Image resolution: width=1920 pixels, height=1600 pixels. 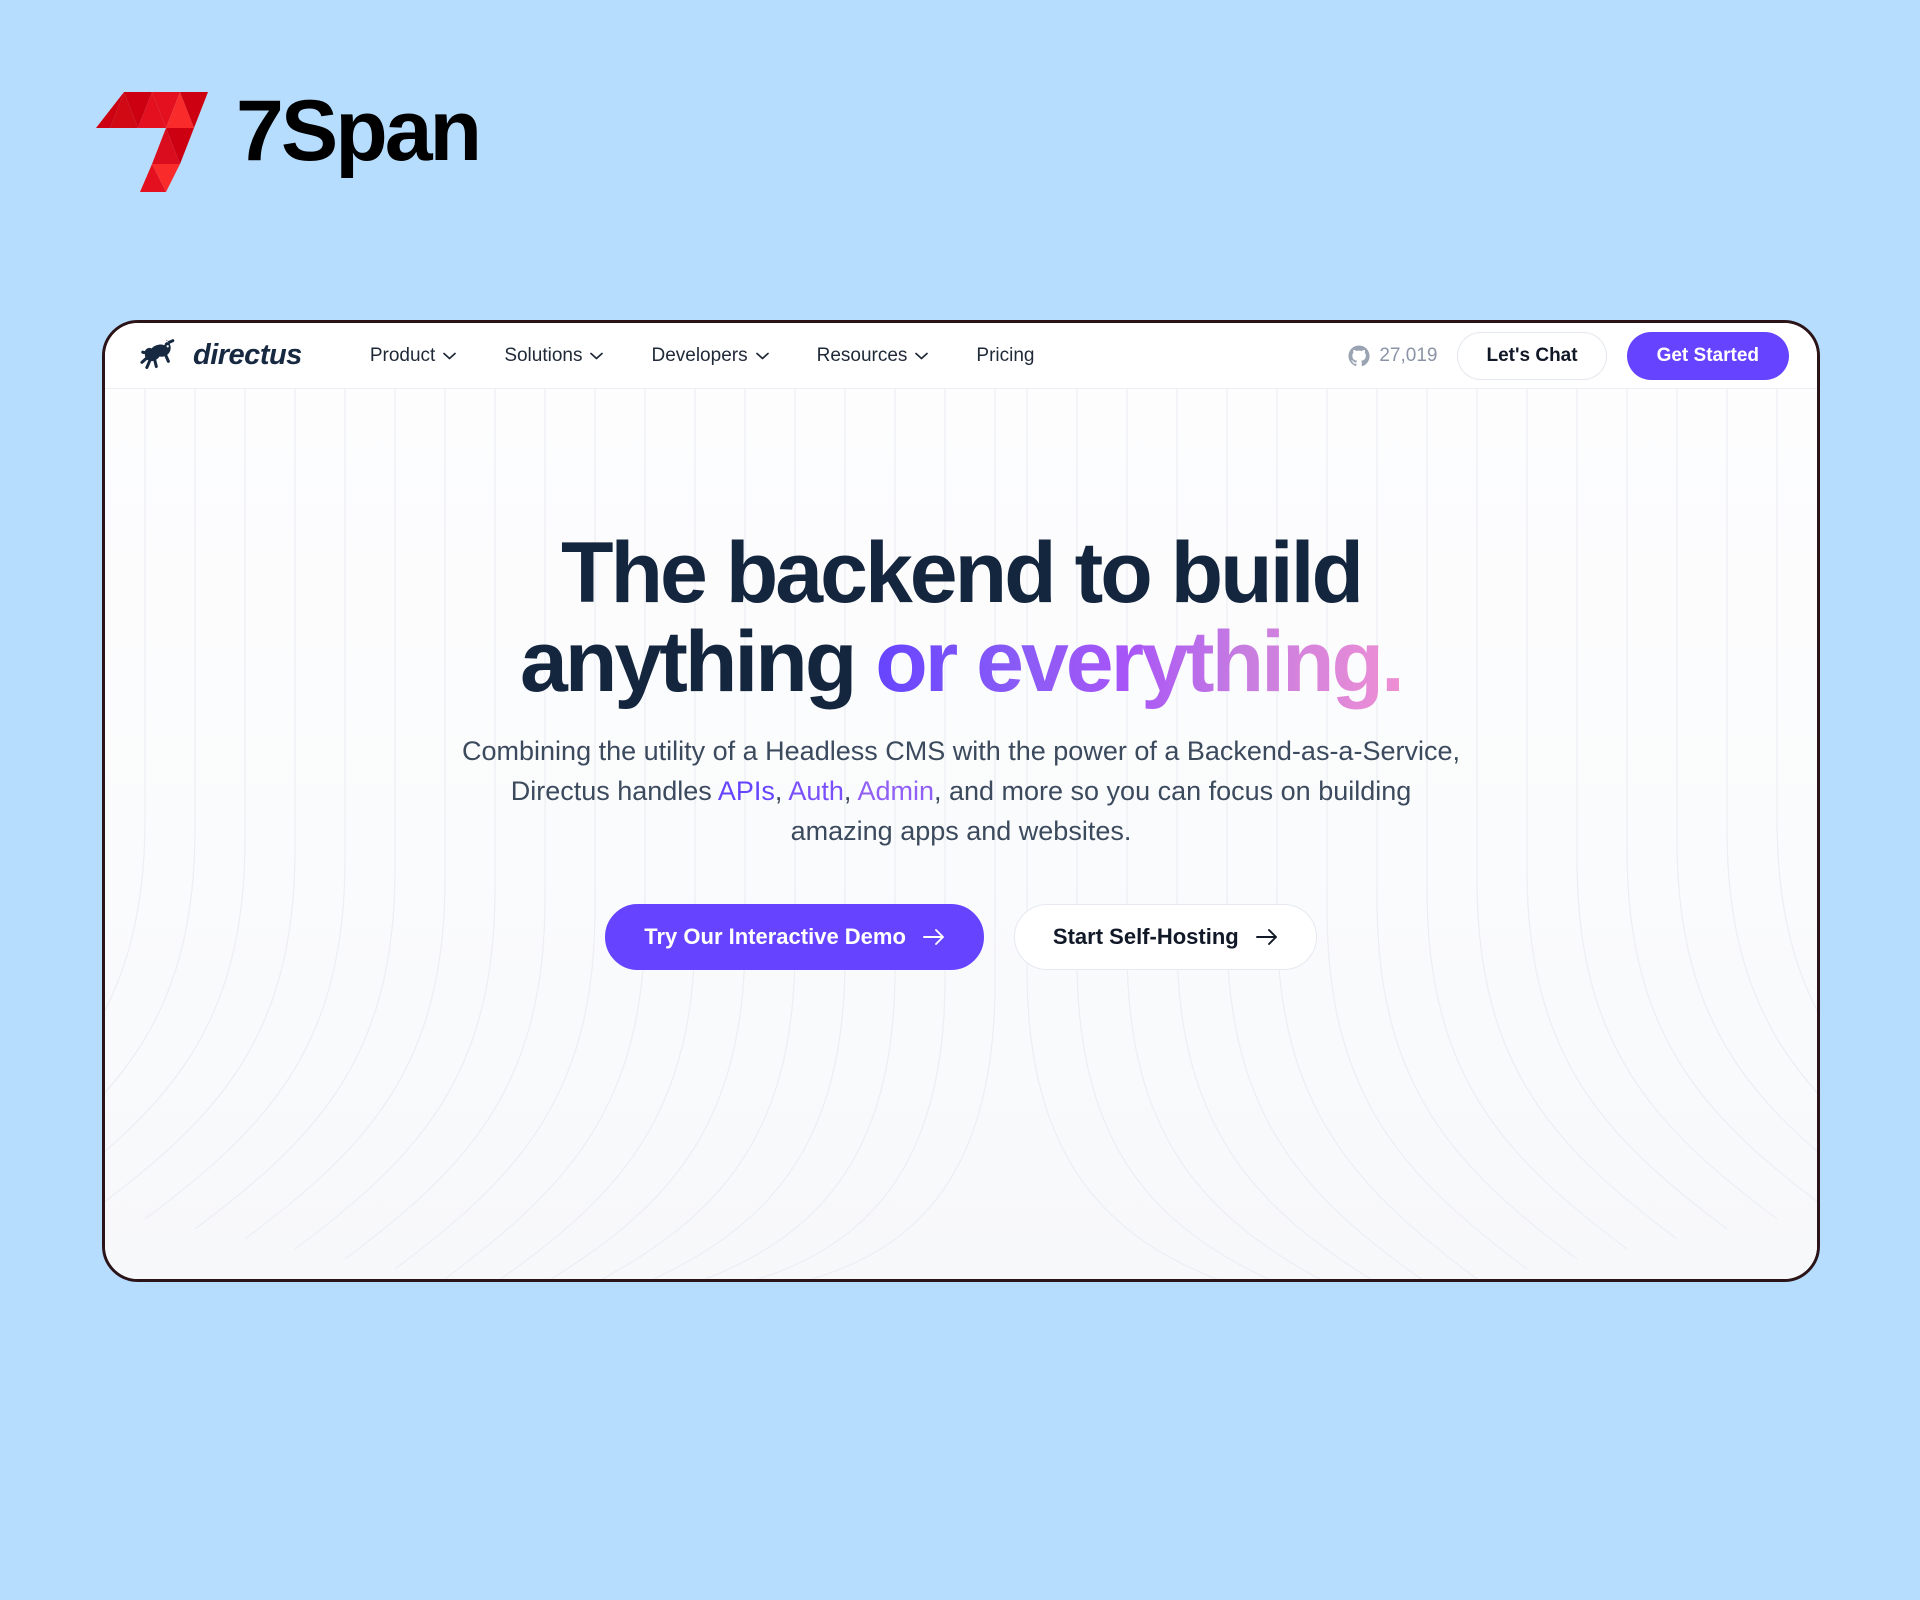 I want to click on try-interactive-demo-label: Try Our Interactive Demo, so click(x=775, y=937).